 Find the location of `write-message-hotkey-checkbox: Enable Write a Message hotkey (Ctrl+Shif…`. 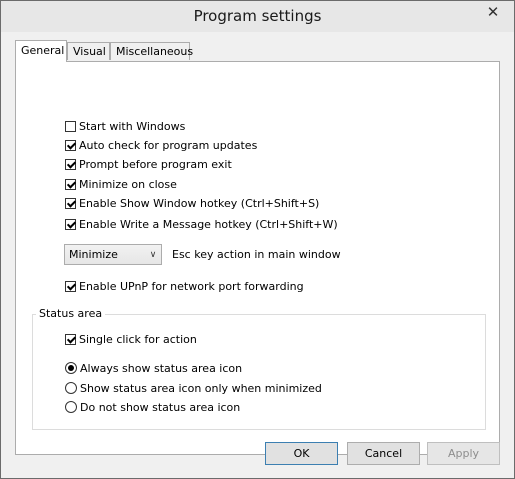

write-message-hotkey-checkbox: Enable Write a Message hotkey (Ctrl+Shif… is located at coordinates (201, 224).